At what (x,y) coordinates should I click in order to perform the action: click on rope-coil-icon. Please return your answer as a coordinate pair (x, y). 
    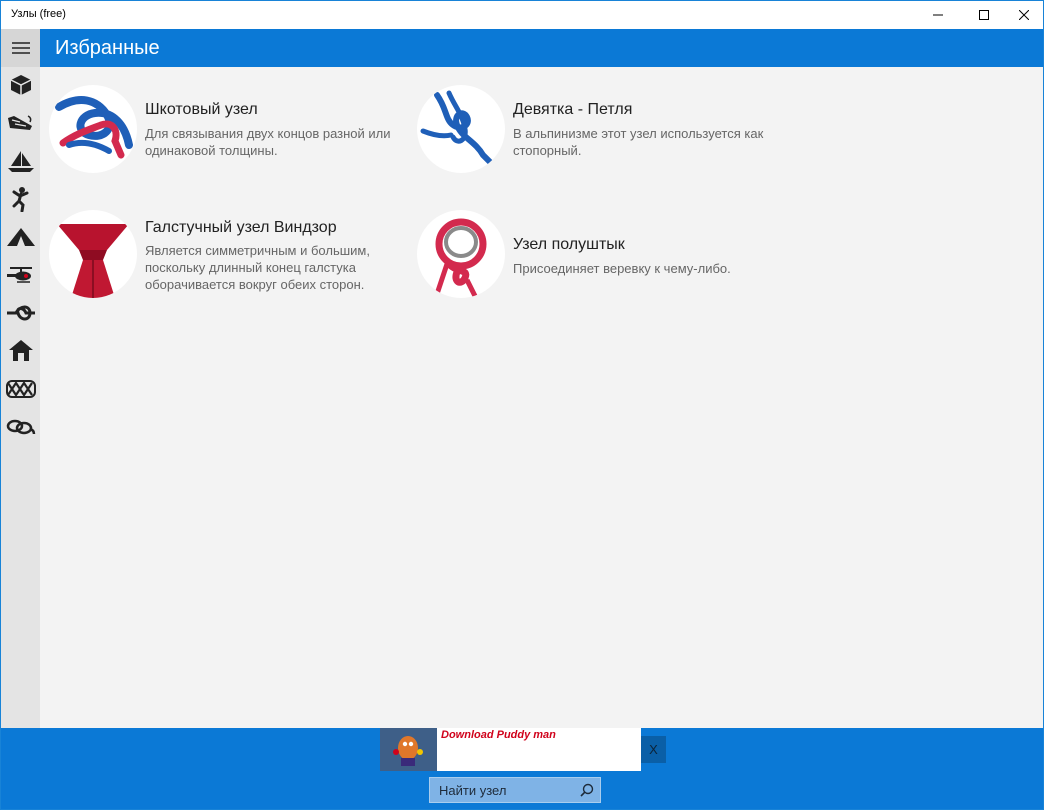
    Looking at the image, I should click on (20, 427).